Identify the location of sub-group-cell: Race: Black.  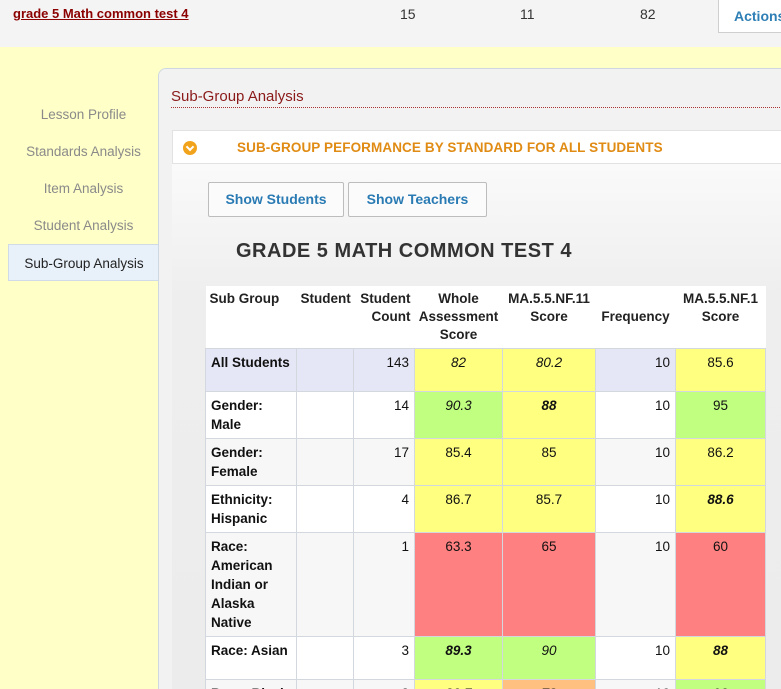
(251, 684).